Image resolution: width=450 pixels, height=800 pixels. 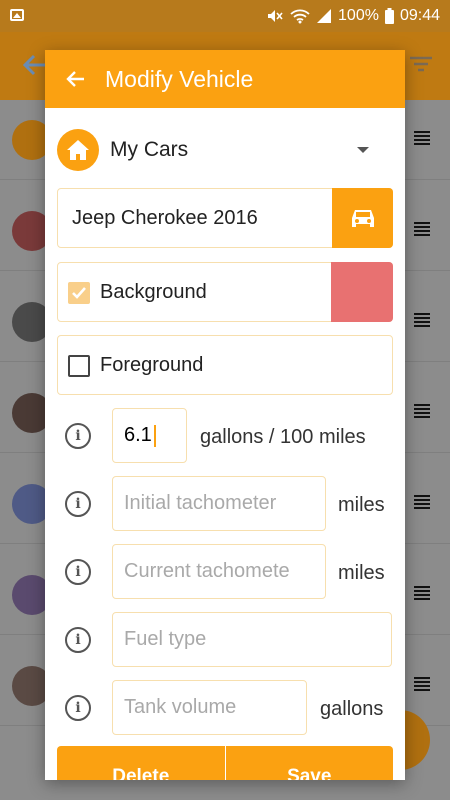 I want to click on consumption-unit: gallons / 100 miles, so click(x=283, y=437).